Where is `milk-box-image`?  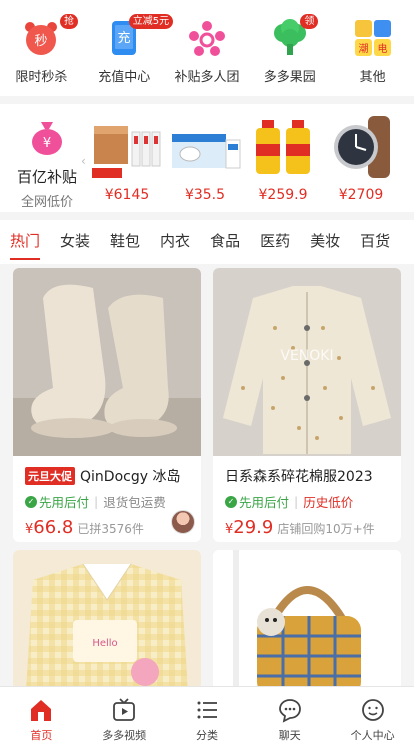 milk-box-image is located at coordinates (205, 147).